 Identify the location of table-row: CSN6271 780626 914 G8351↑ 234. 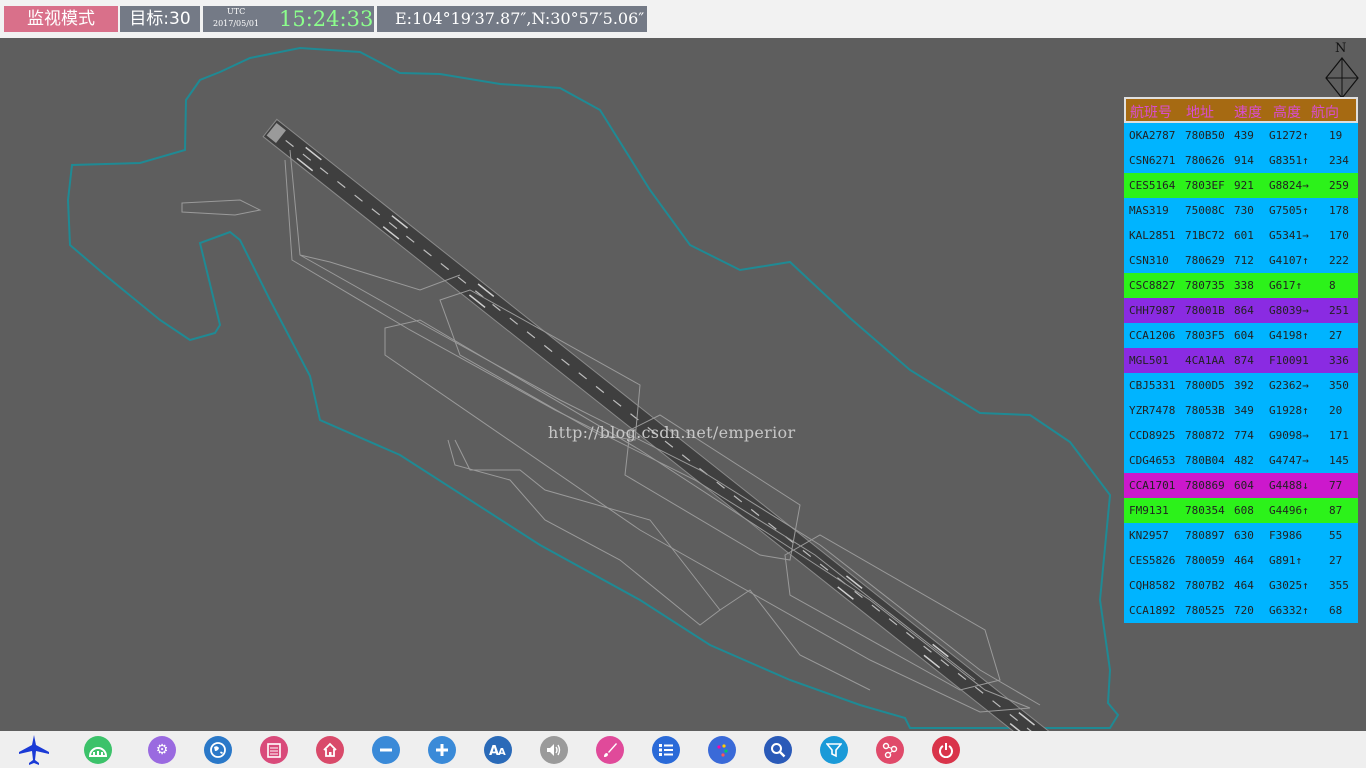
(1241, 160).